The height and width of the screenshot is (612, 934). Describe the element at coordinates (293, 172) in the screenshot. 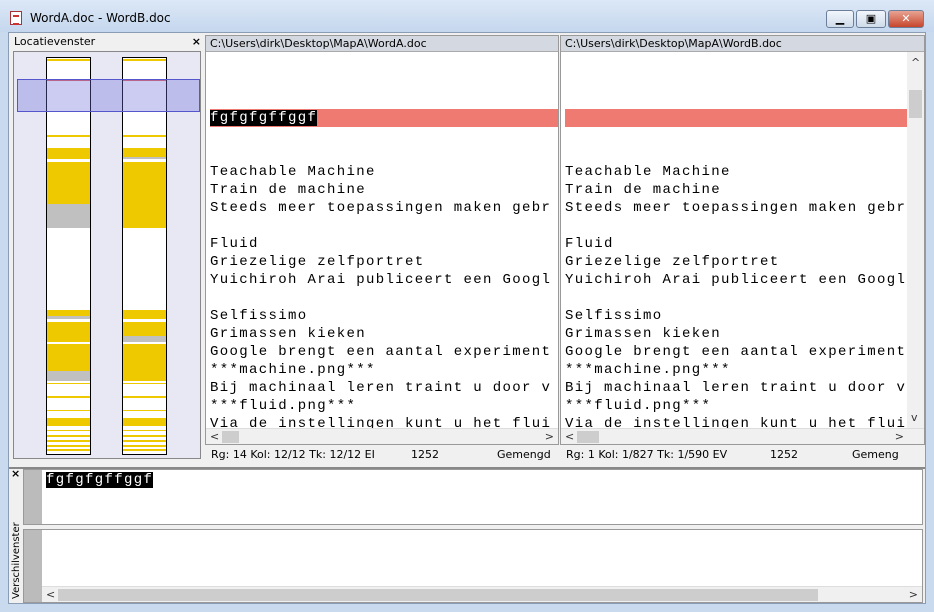

I see `left-text-line: Teachable Machine` at that location.